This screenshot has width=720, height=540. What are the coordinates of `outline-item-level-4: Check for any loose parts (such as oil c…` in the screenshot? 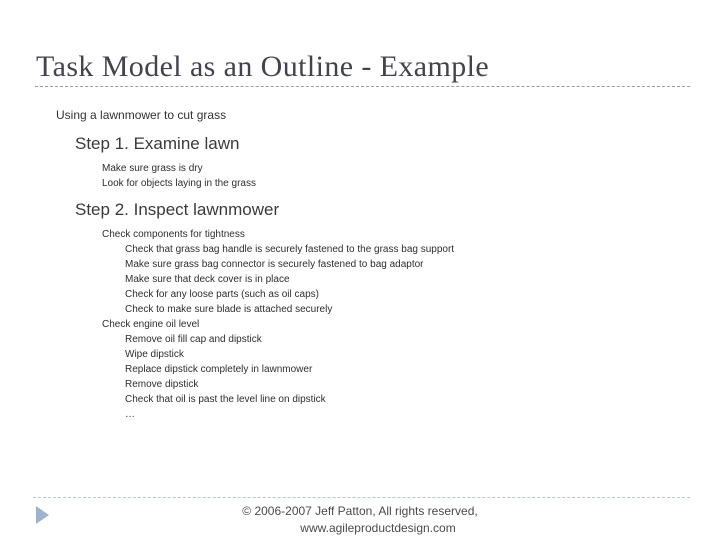 It's located at (222, 294).